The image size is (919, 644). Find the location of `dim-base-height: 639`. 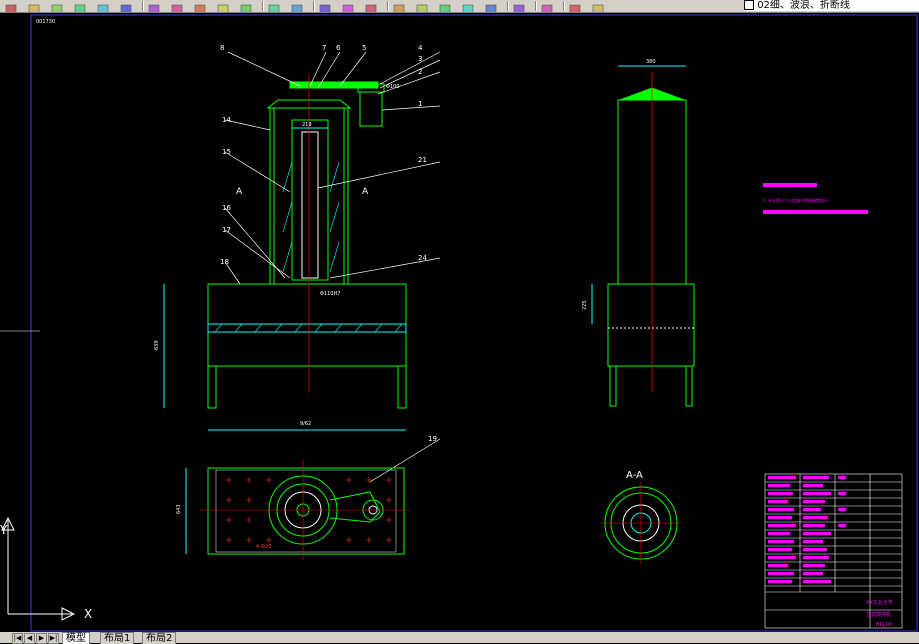

dim-base-height: 639 is located at coordinates (157, 345).